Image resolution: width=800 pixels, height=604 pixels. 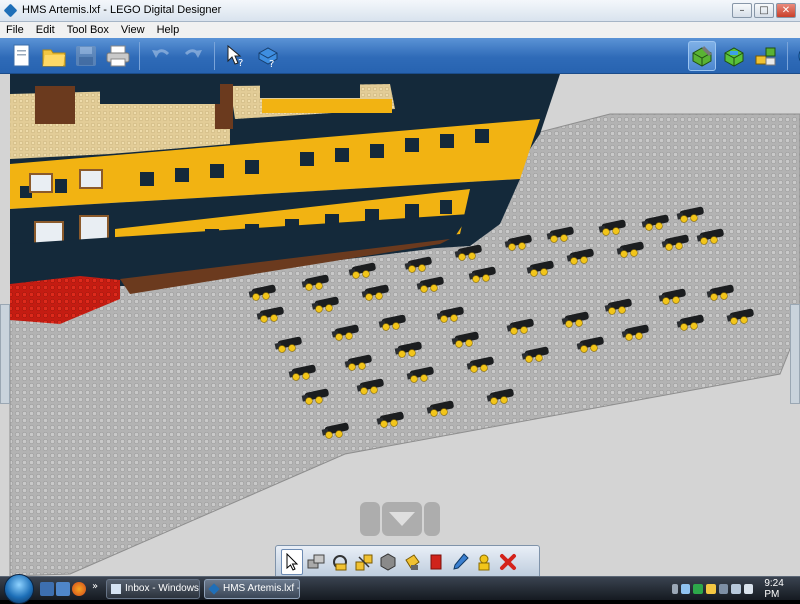 What do you see at coordinates (161, 56) in the screenshot?
I see `undo-icon` at bounding box center [161, 56].